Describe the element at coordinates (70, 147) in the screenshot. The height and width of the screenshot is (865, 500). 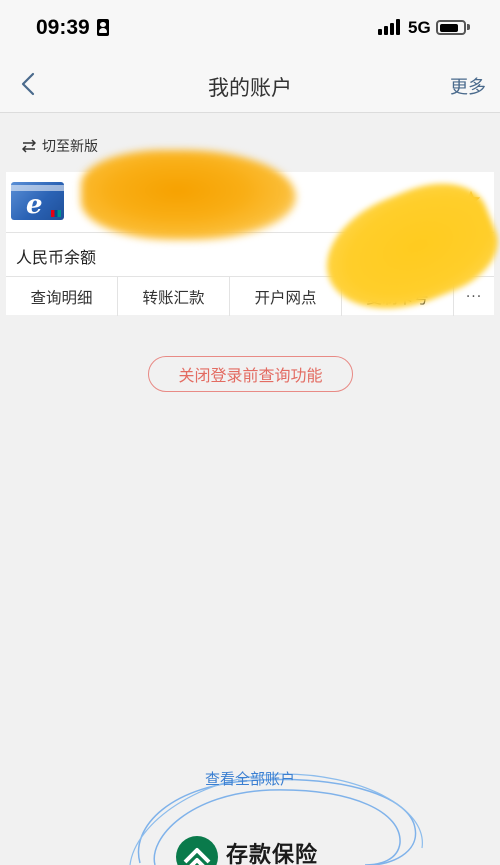
I see `switch-version-label: 切至新版` at that location.